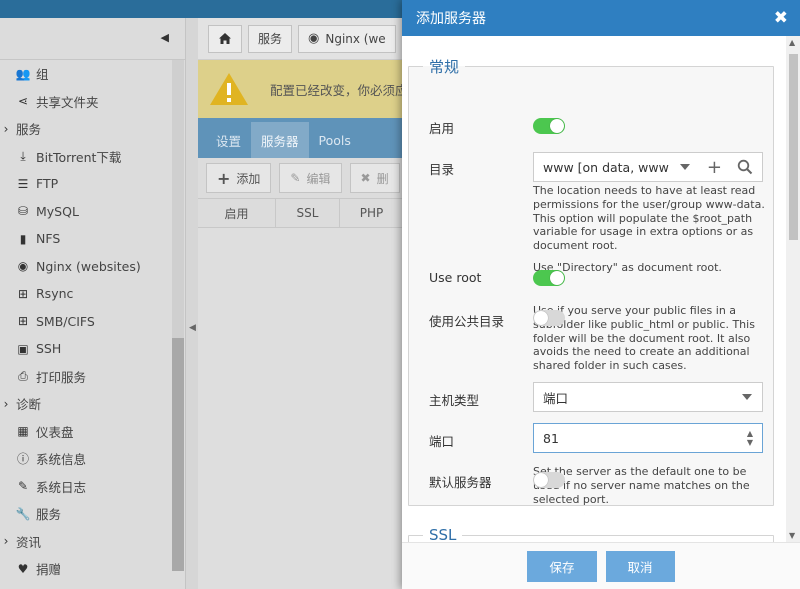  Describe the element at coordinates (335, 140) in the screenshot. I see `tab-pools: Pools` at that location.